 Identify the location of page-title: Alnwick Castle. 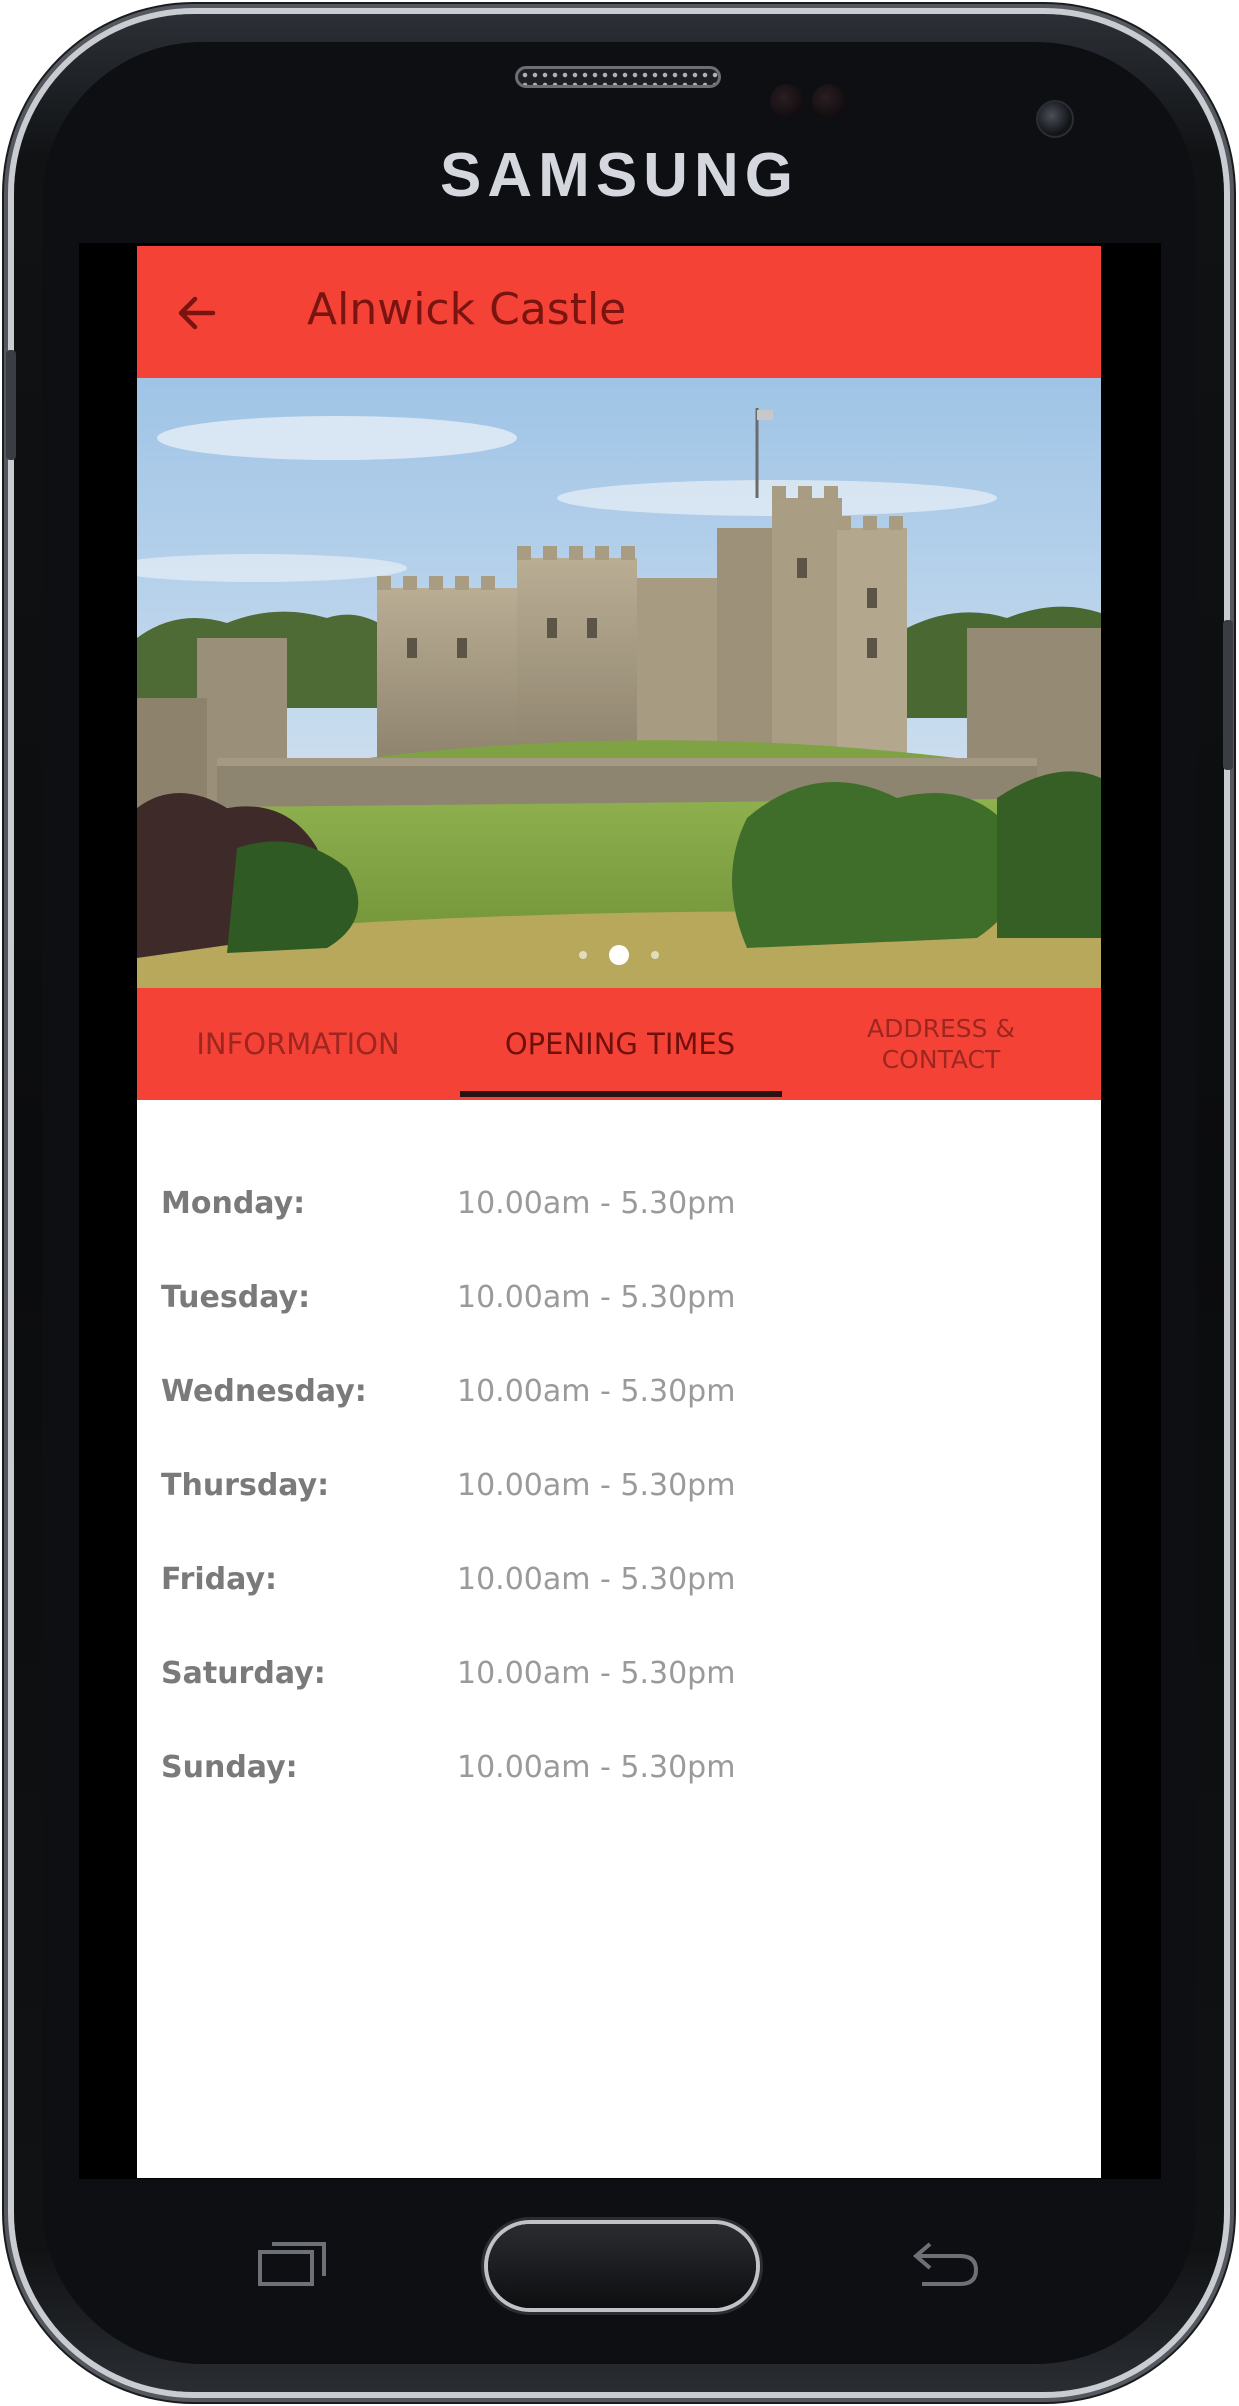
(467, 309).